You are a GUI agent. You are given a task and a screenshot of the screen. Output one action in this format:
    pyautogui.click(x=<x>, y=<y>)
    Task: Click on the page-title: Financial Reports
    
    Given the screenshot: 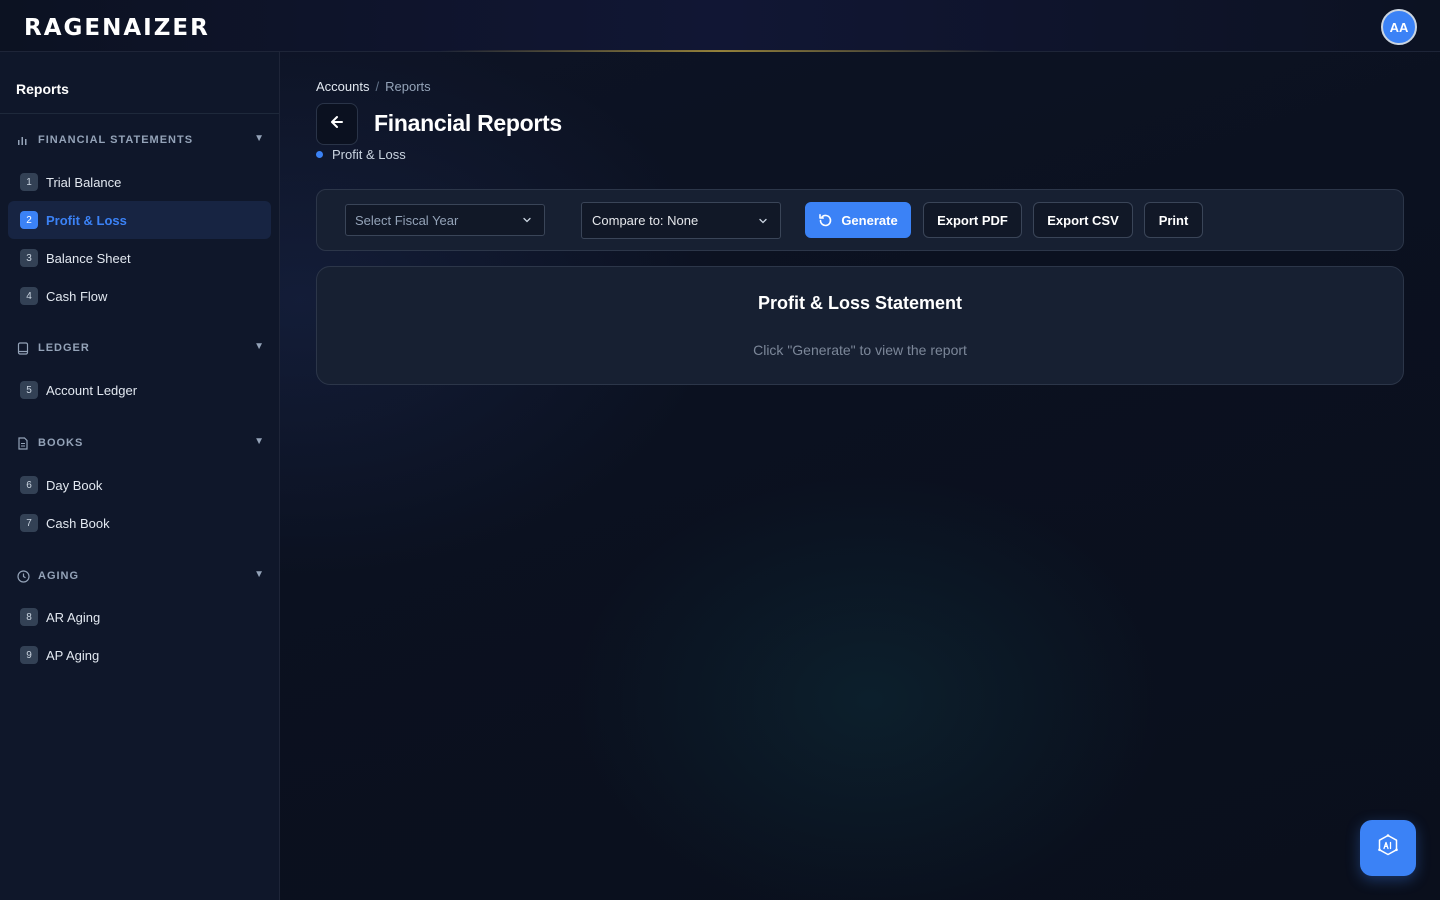 What is the action you would take?
    pyautogui.click(x=468, y=123)
    